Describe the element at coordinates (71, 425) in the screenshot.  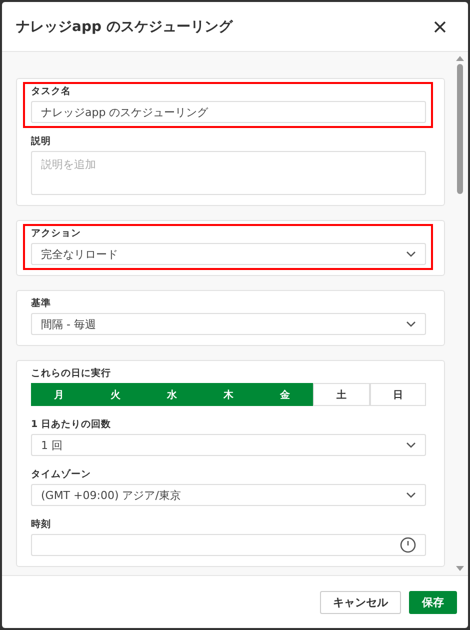
I see `field-label: 1 日あたりの回数` at that location.